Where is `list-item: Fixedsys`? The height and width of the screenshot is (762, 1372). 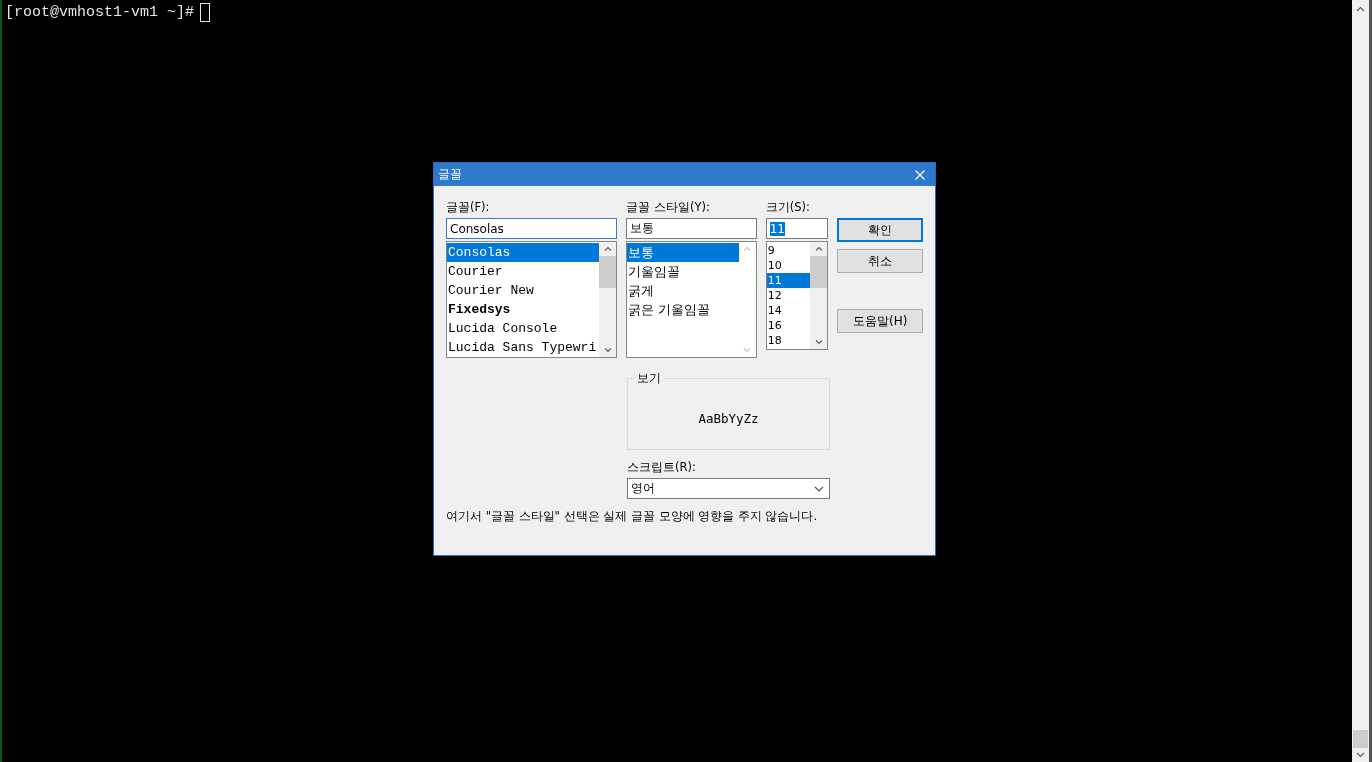
list-item: Fixedsys is located at coordinates (523, 309).